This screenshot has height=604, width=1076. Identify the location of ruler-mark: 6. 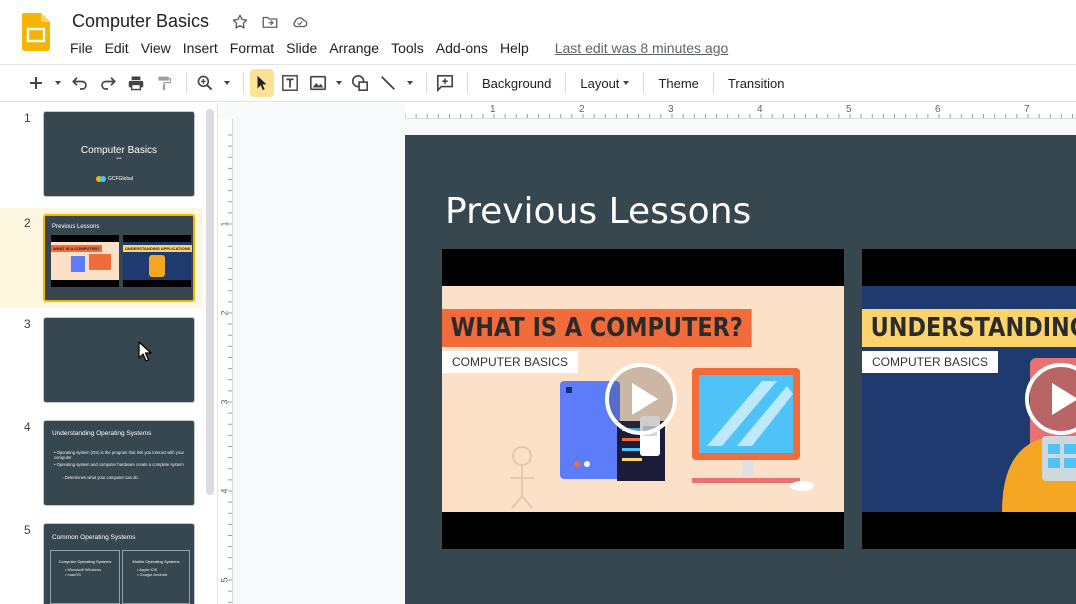
(938, 109).